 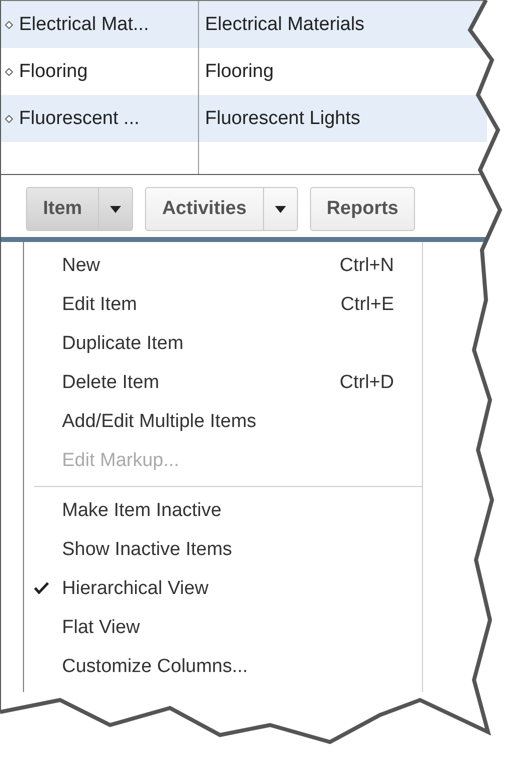 What do you see at coordinates (283, 118) in the screenshot?
I see `table-cell-text: Fluorescent Lights` at bounding box center [283, 118].